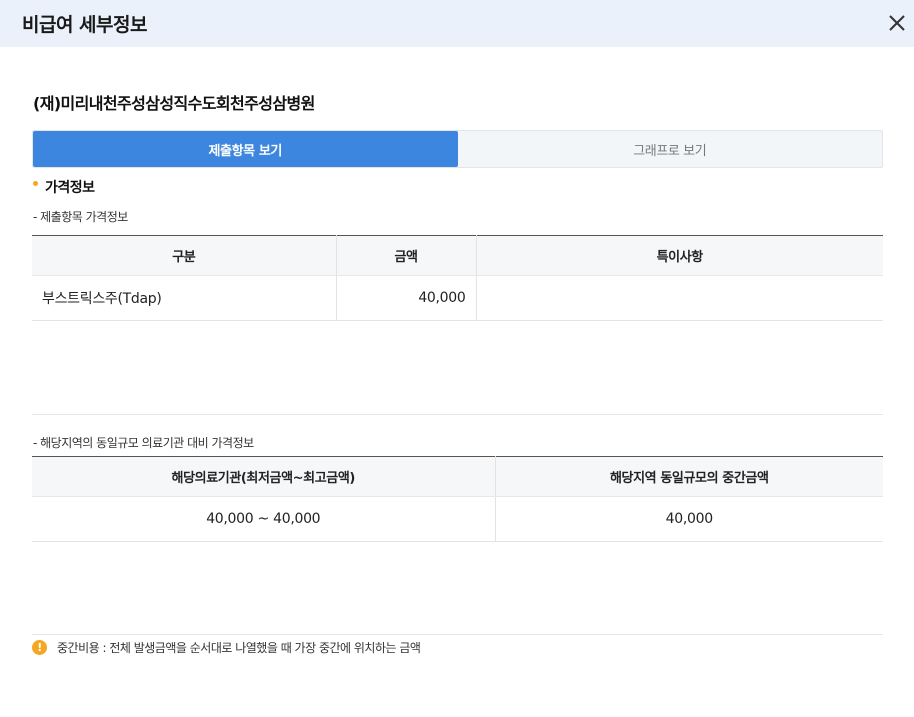  Describe the element at coordinates (174, 103) in the screenshot. I see `hospital-name: (재)미리내천주성삼성직수도회천주성삼병원` at that location.